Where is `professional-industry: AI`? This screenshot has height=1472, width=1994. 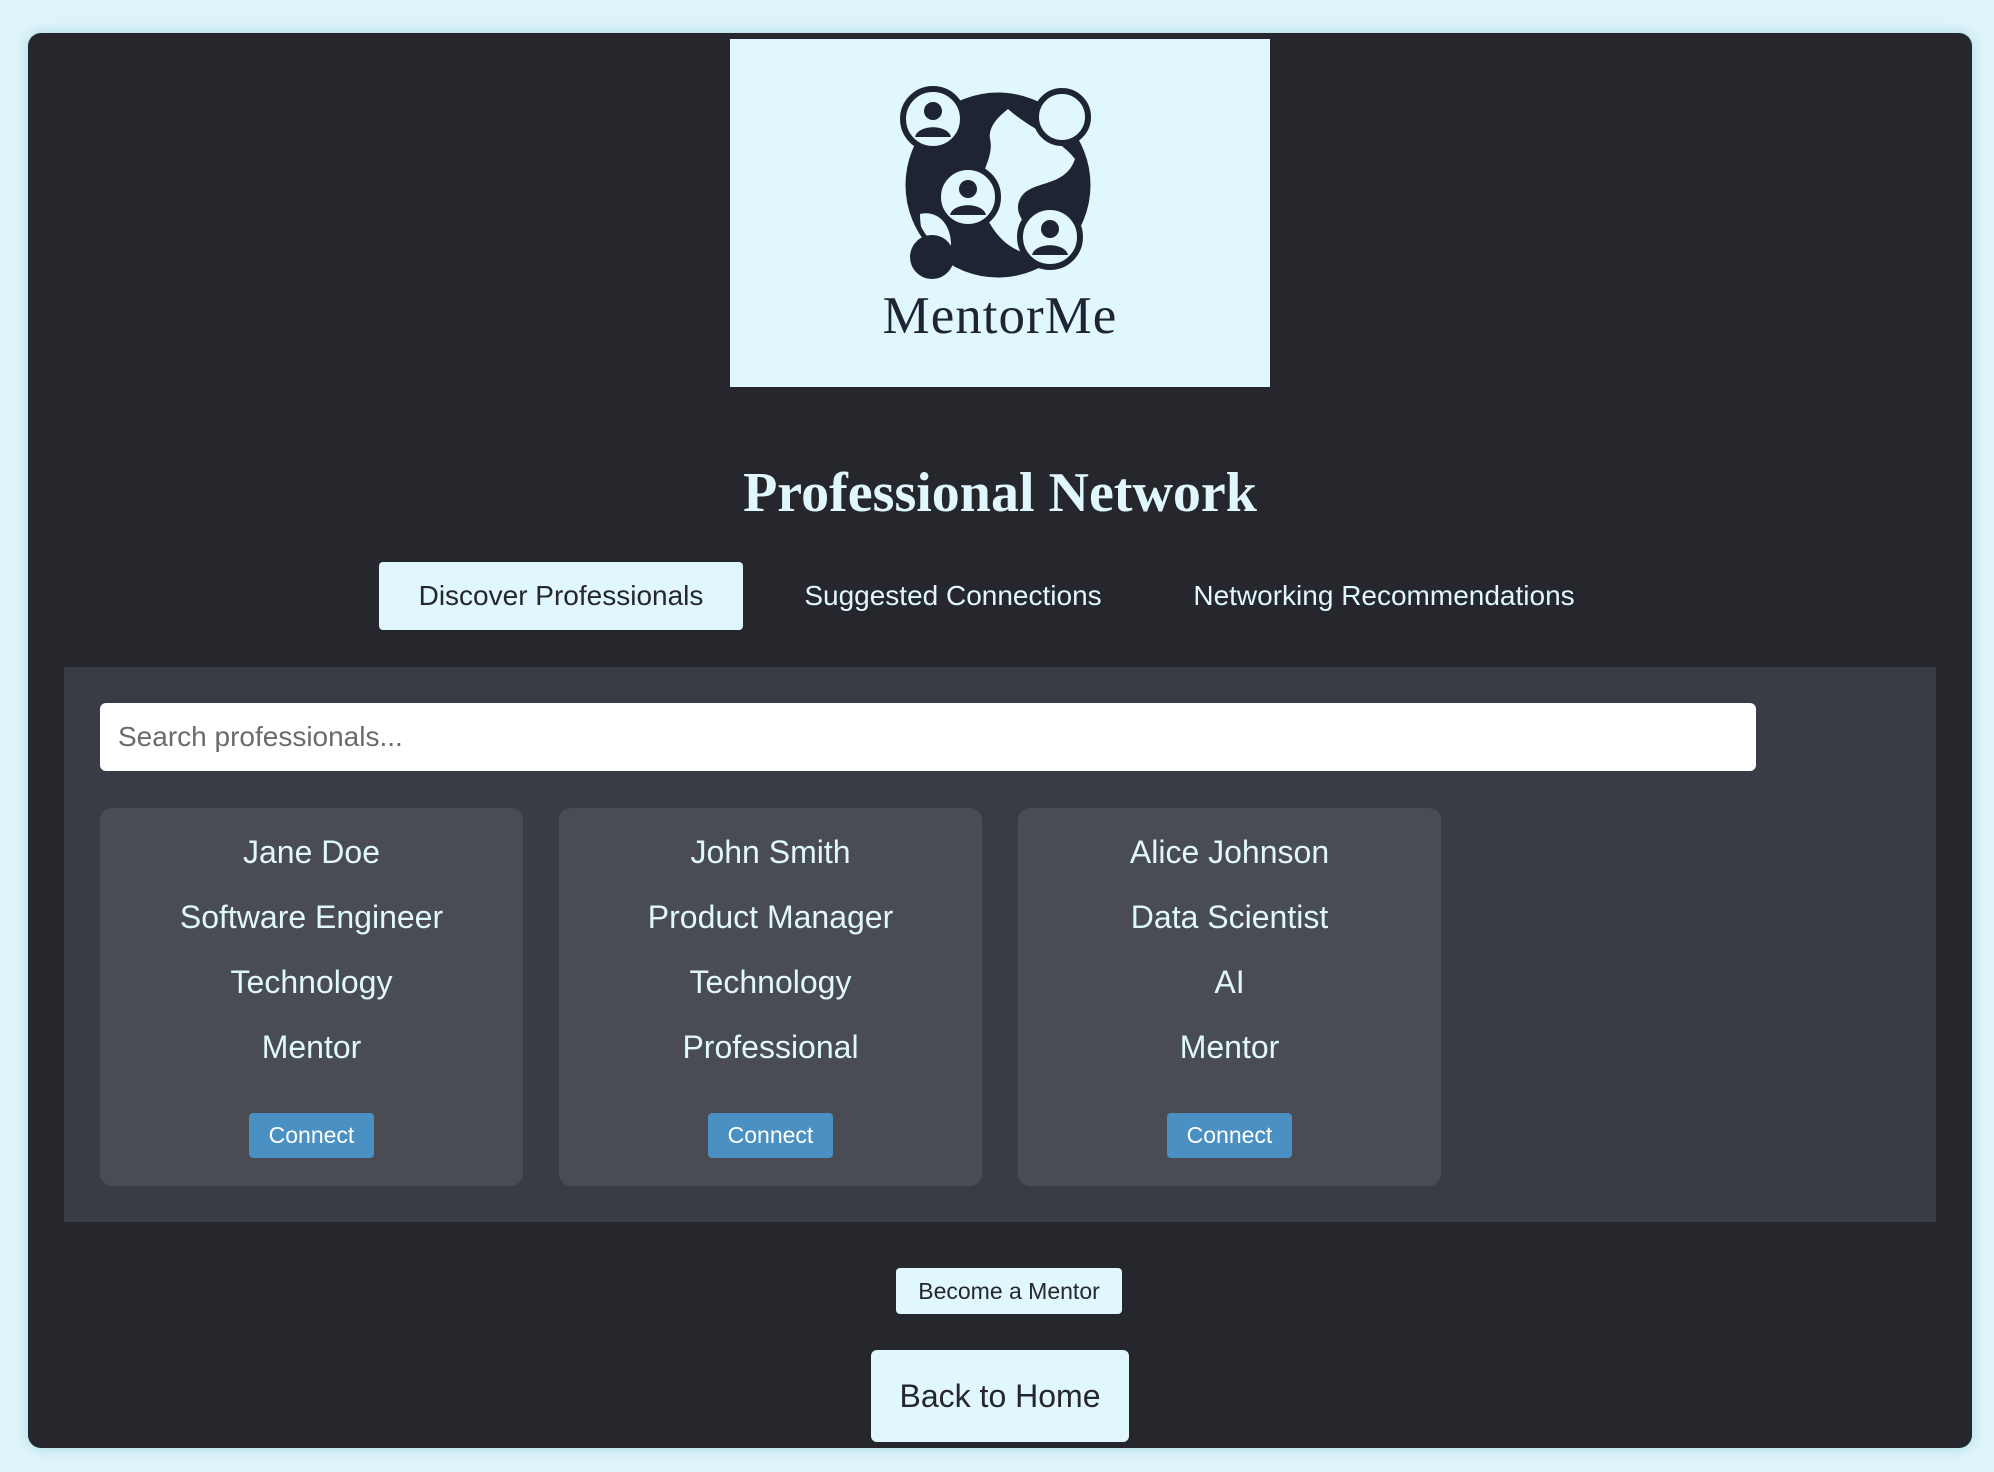
professional-industry: AI is located at coordinates (1229, 982).